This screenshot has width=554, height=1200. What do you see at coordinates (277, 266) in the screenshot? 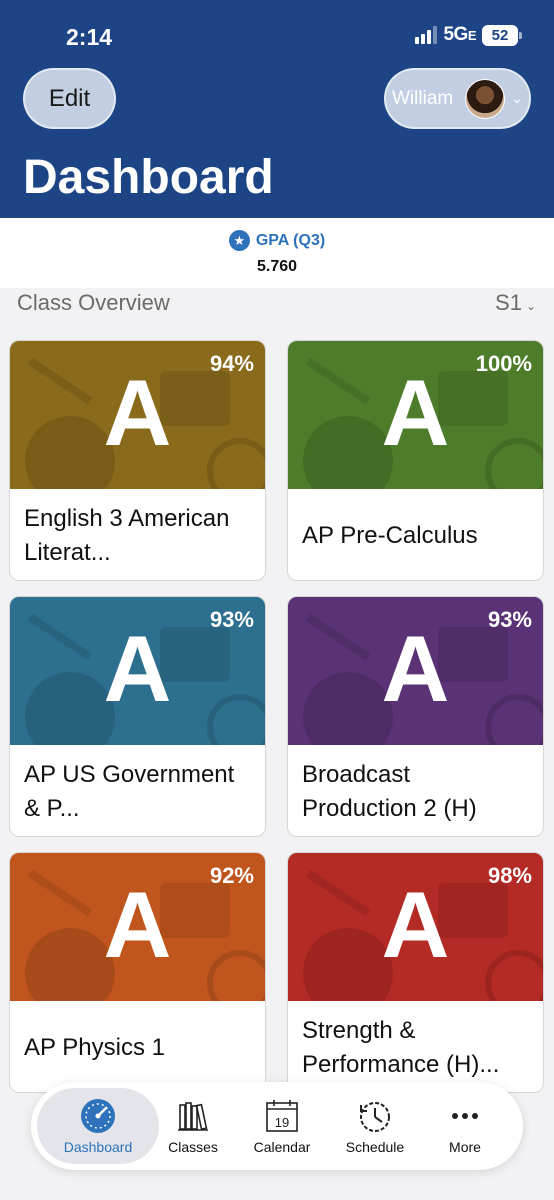
I see `gpa-value: 5.760` at bounding box center [277, 266].